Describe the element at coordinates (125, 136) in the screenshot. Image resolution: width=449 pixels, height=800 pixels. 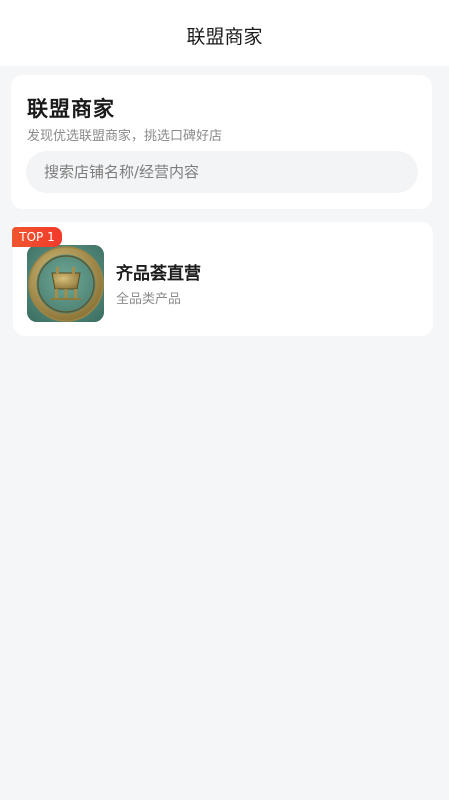
I see `section-subtitle: 发现优选联盟商家，挑选口碑好店` at that location.